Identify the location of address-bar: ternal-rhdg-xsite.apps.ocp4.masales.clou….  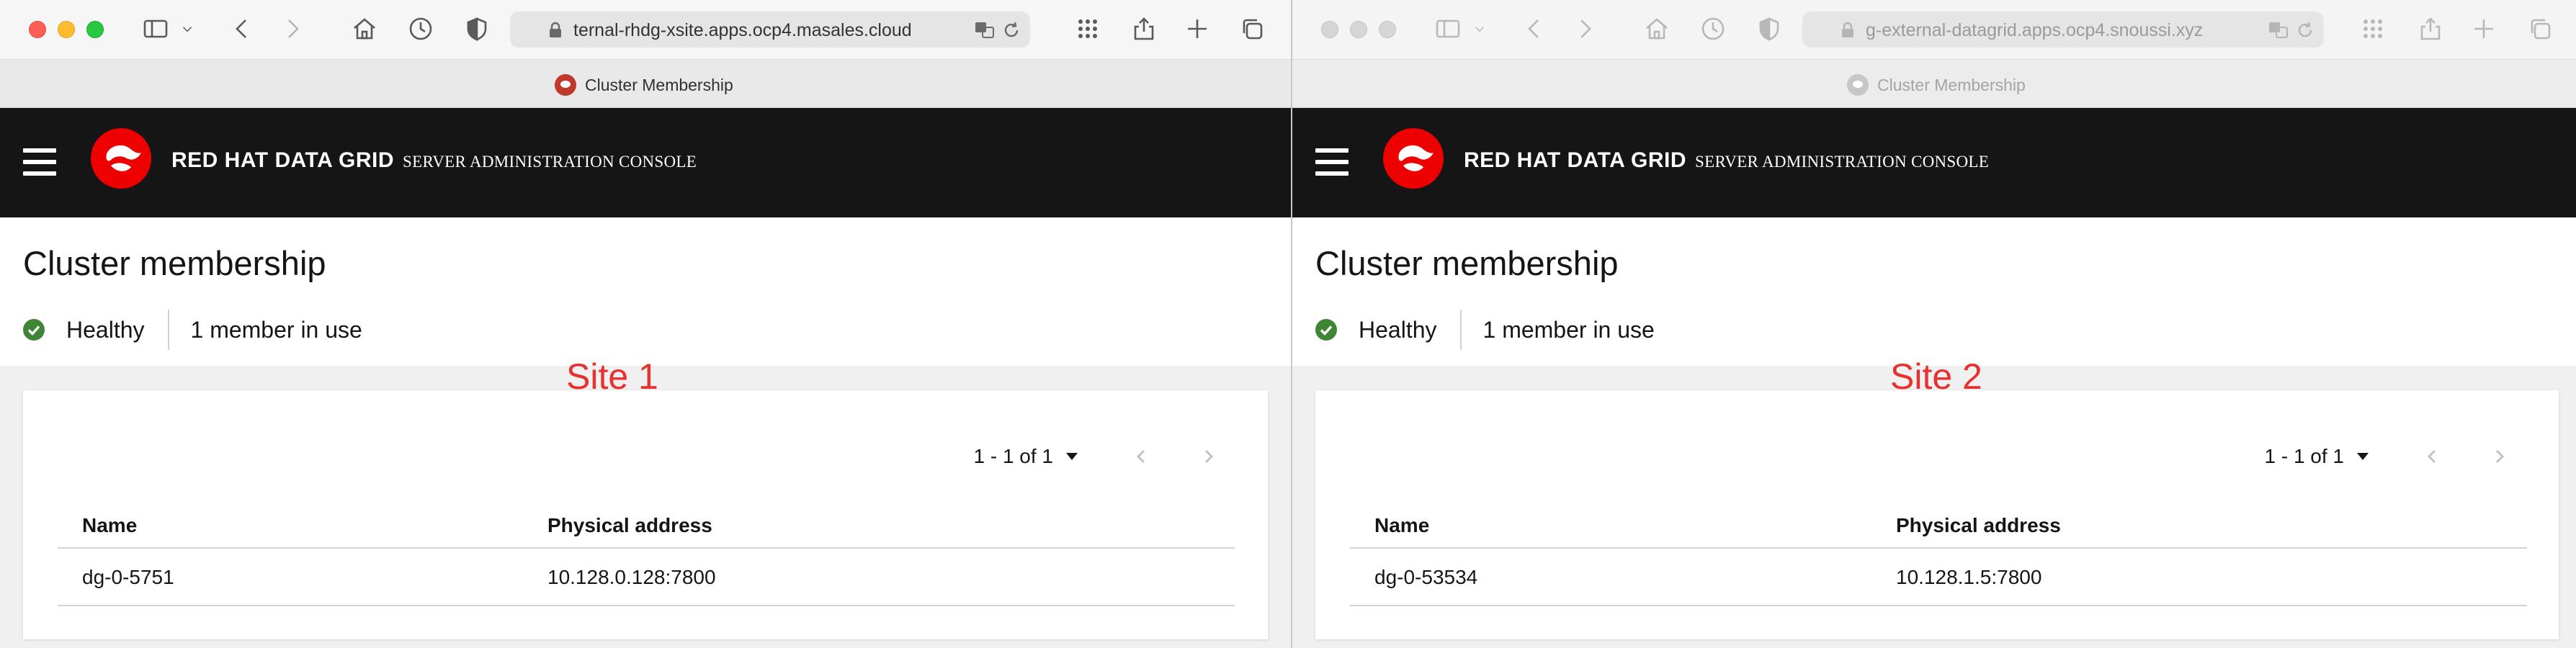
(770, 30).